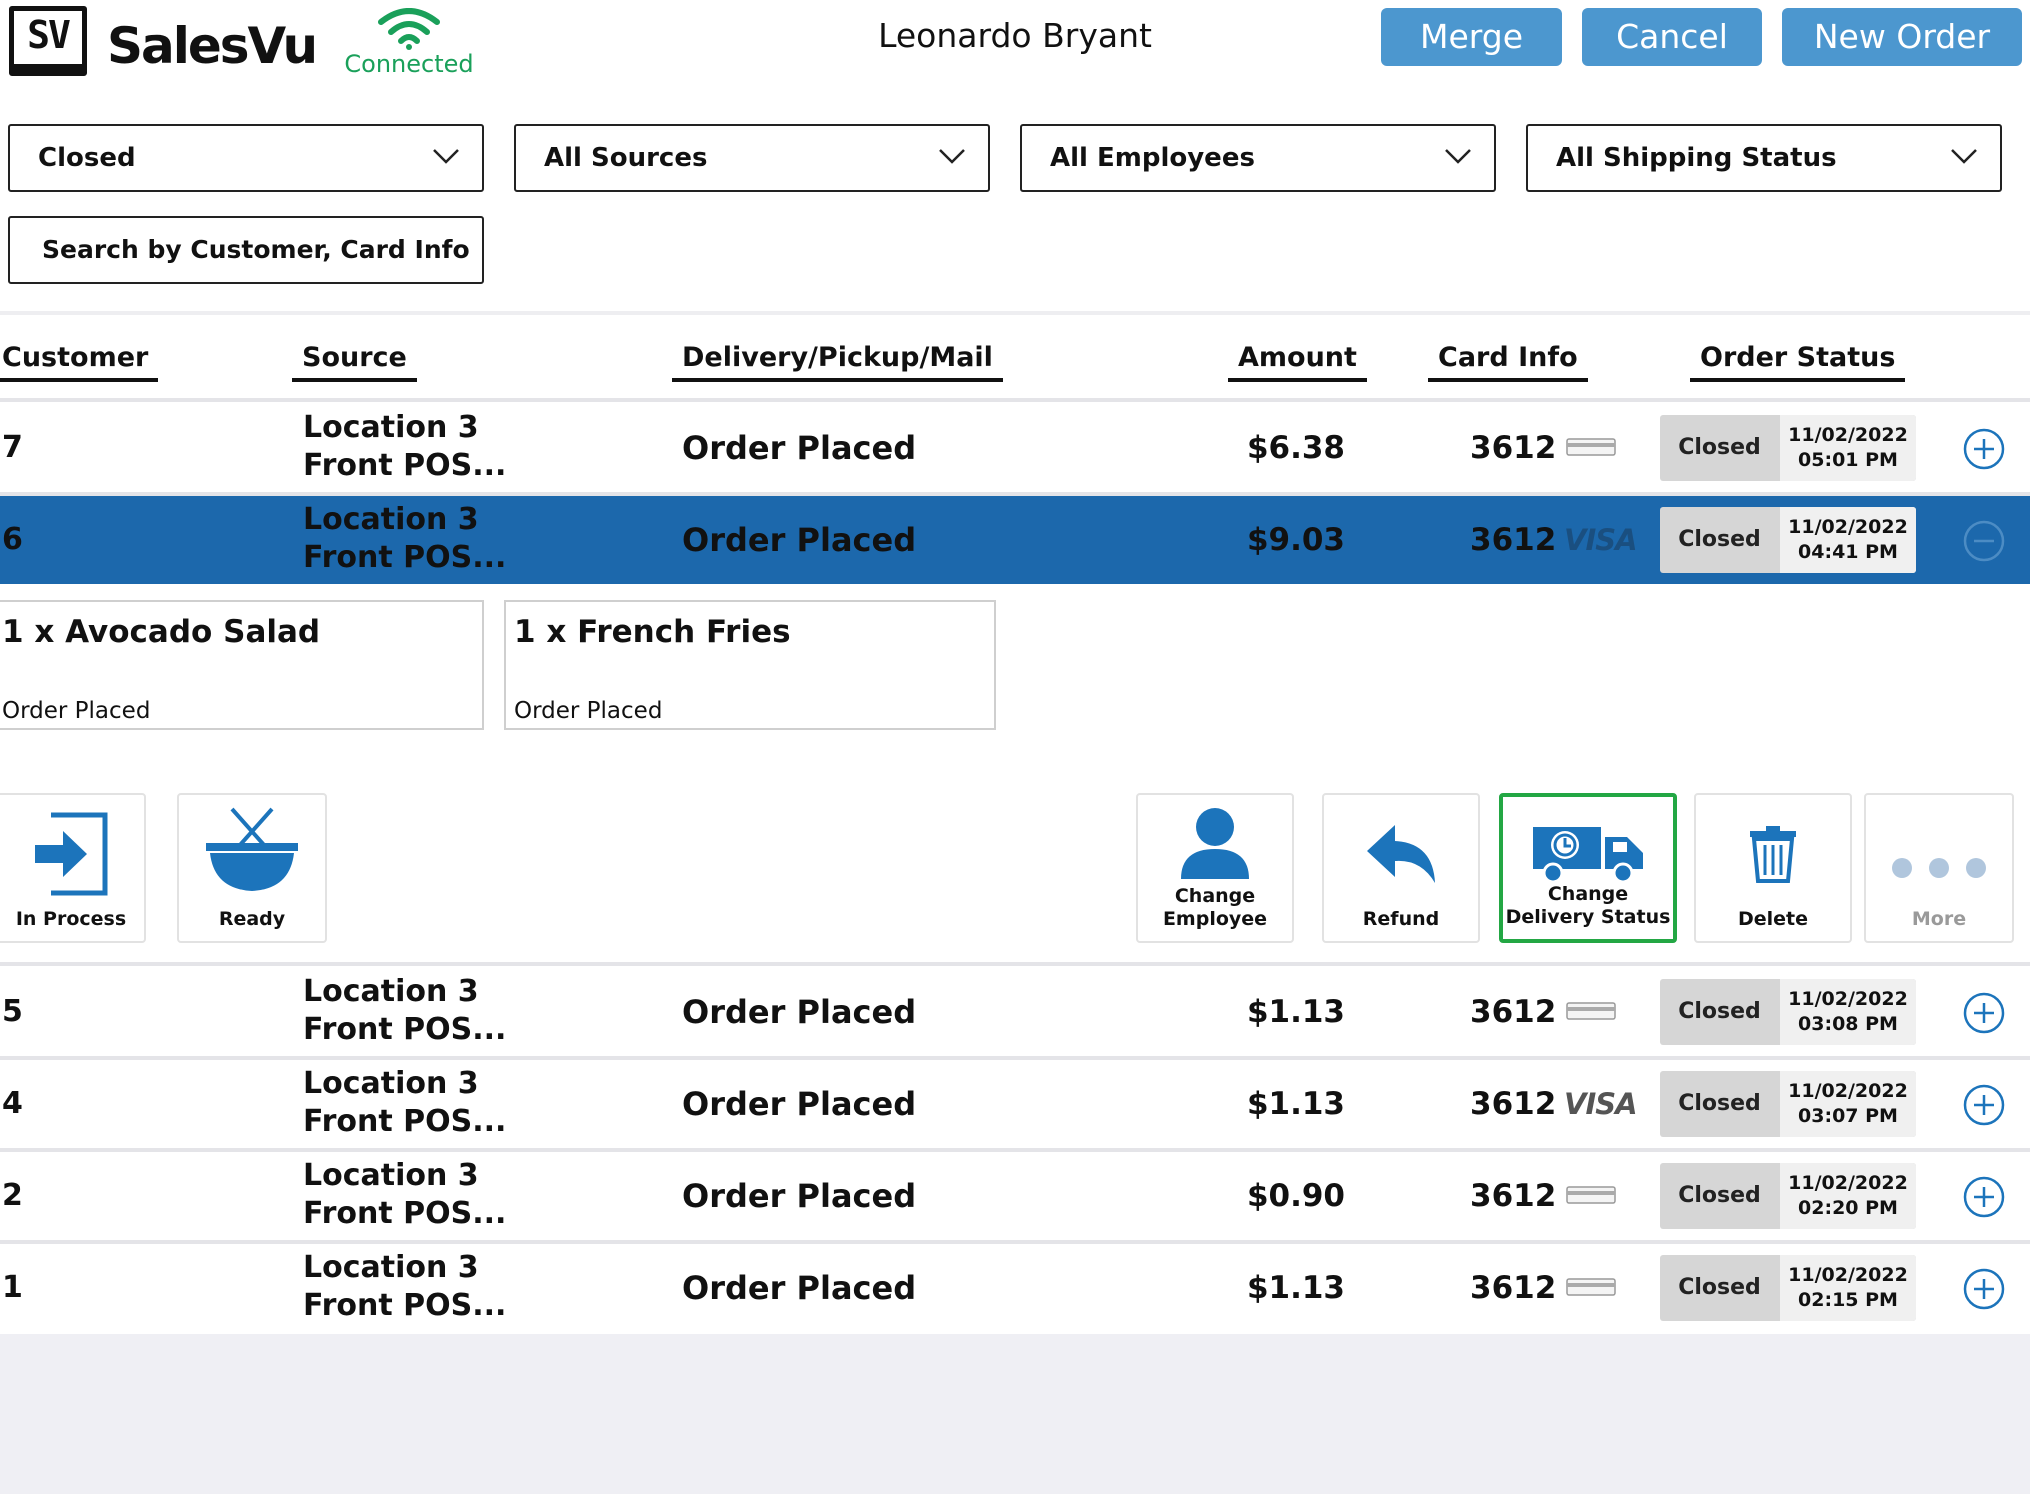 The image size is (2030, 1494). I want to click on cancel-button: Cancel, so click(1672, 37).